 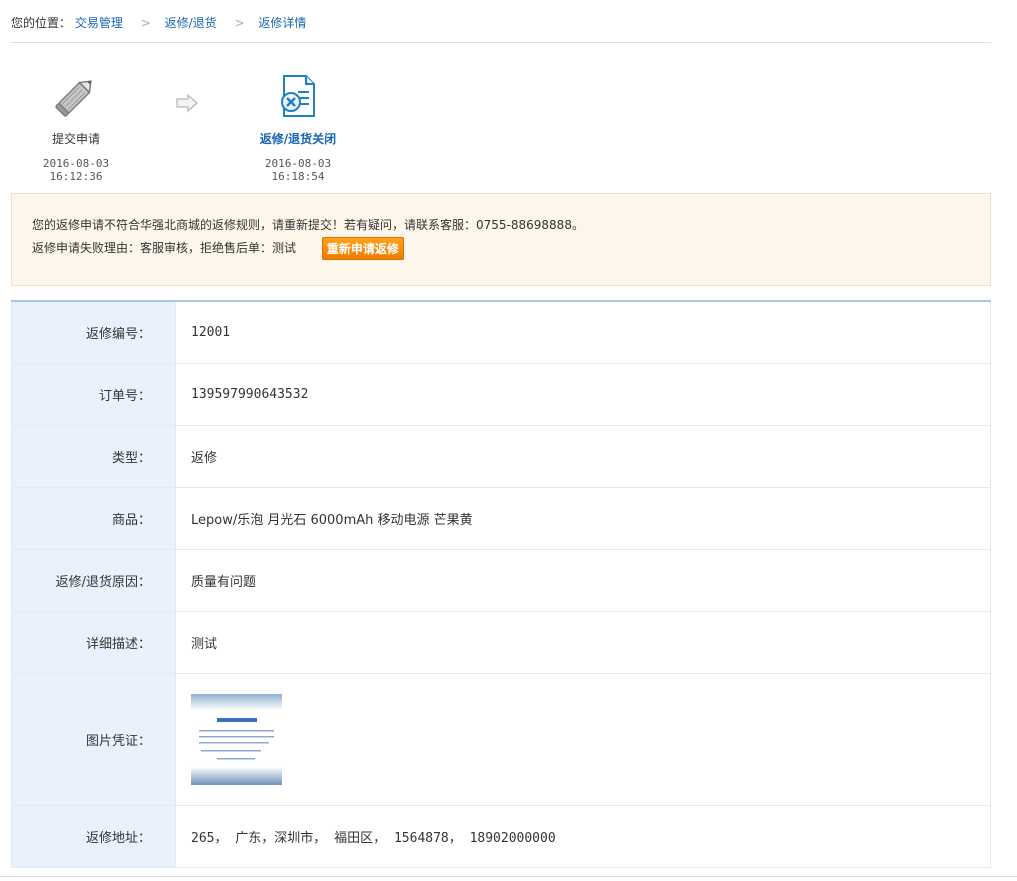 I want to click on arrow-right-icon, so click(x=187, y=103).